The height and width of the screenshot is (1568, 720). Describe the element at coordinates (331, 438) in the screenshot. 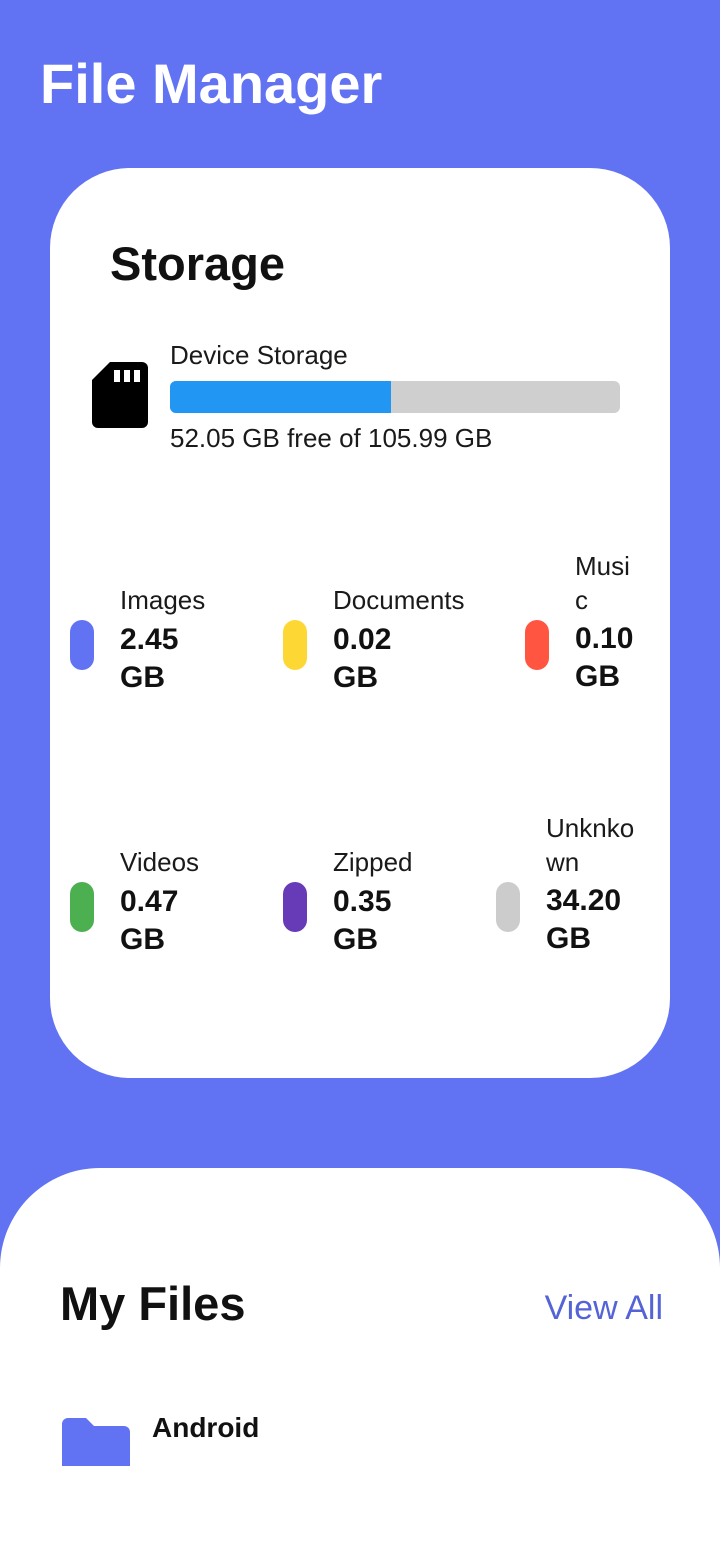

I see `storage-free-text: 52.05 GB free of 105.99 GB` at that location.